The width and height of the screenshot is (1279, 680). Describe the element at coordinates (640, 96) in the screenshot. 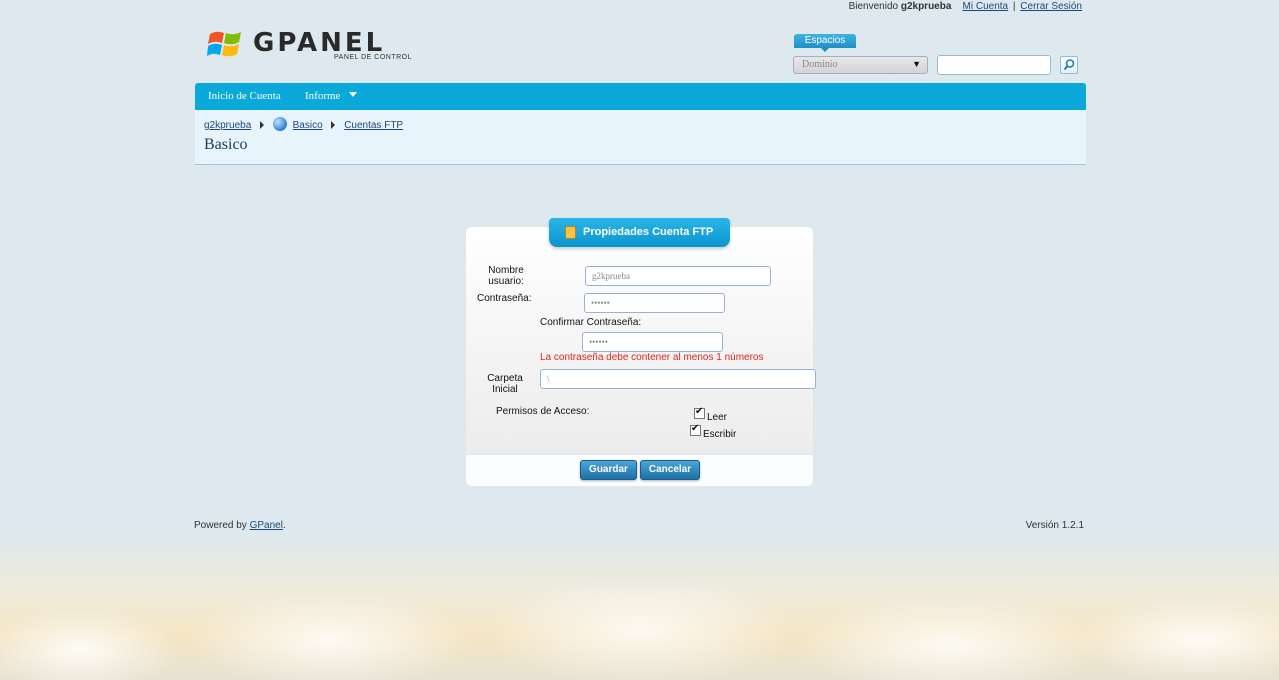

I see `main-nav: Inicio de Cuenta Informe` at that location.